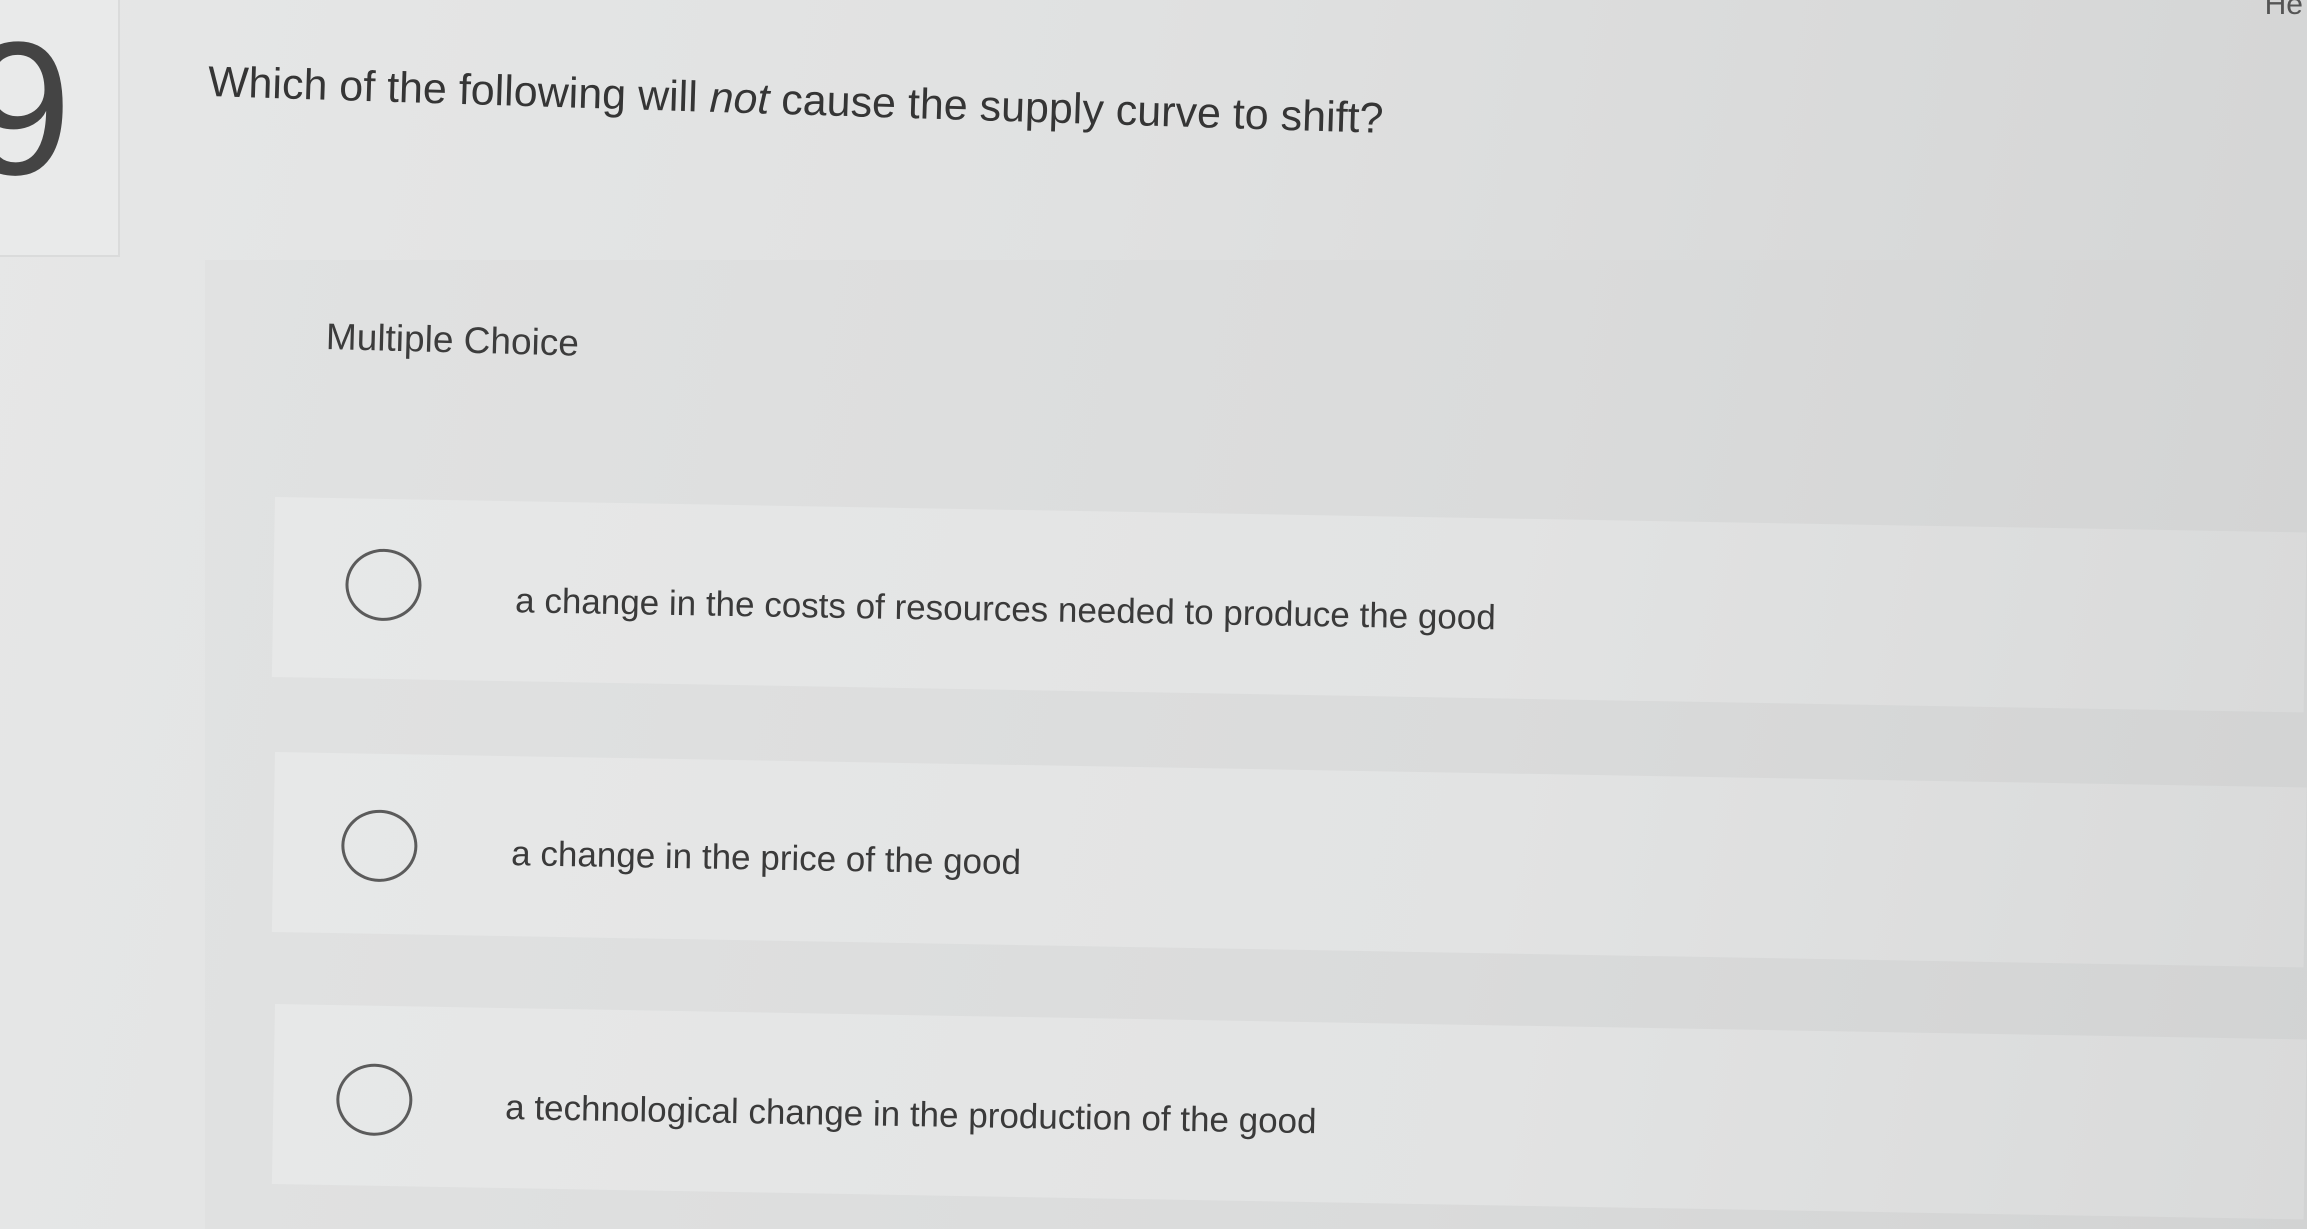 The image size is (2307, 1229). I want to click on question-text-after: cause the supply curve to shift?, so click(1076, 109).